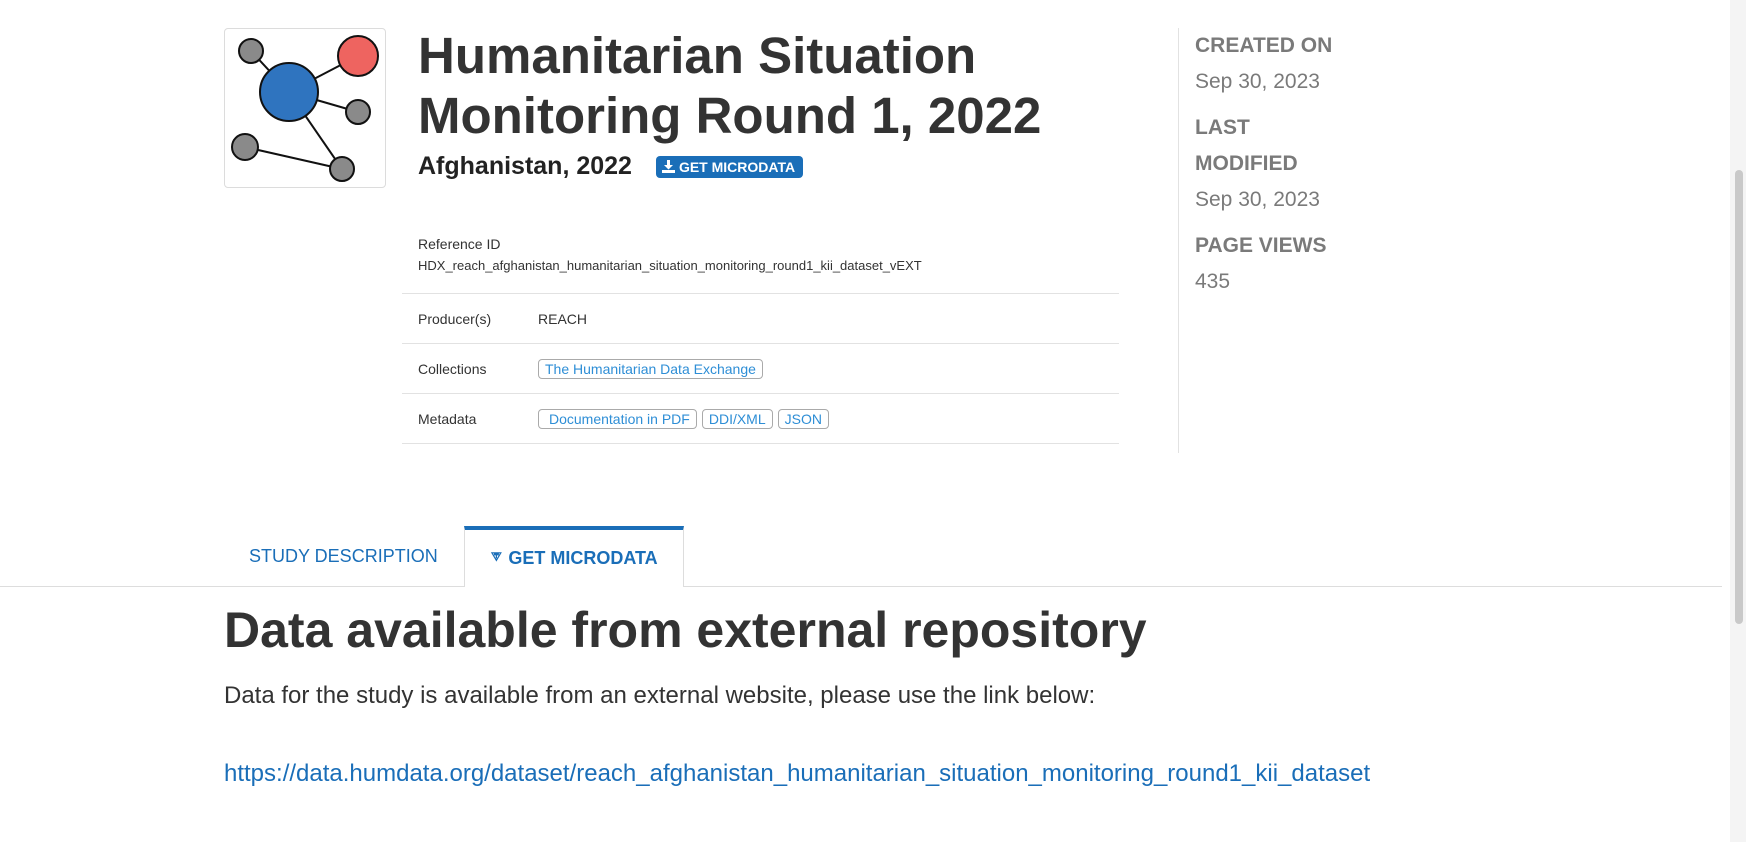  What do you see at coordinates (1222, 127) in the screenshot?
I see `last-modified-label-line1: LAST` at bounding box center [1222, 127].